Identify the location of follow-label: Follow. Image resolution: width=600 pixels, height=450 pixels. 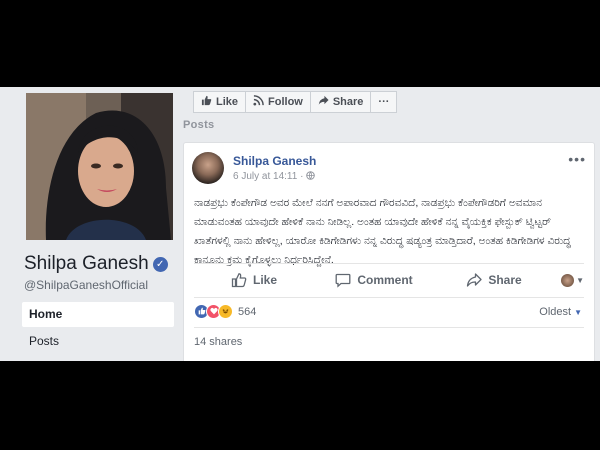
(285, 102).